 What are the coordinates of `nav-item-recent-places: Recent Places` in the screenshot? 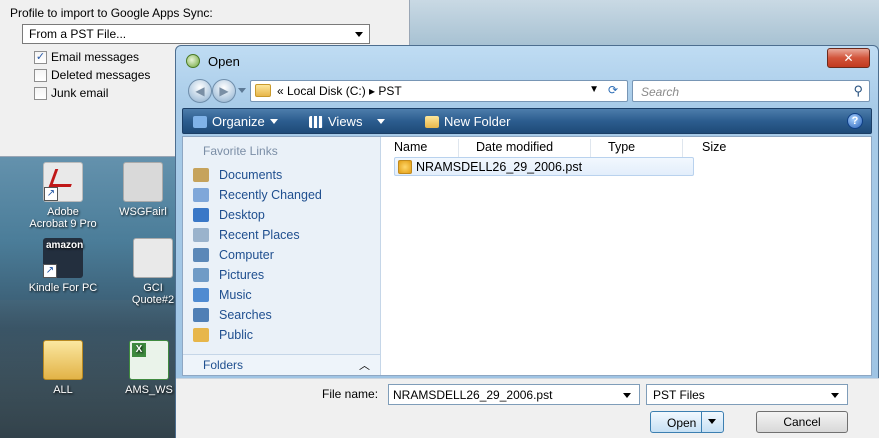 It's located at (246, 235).